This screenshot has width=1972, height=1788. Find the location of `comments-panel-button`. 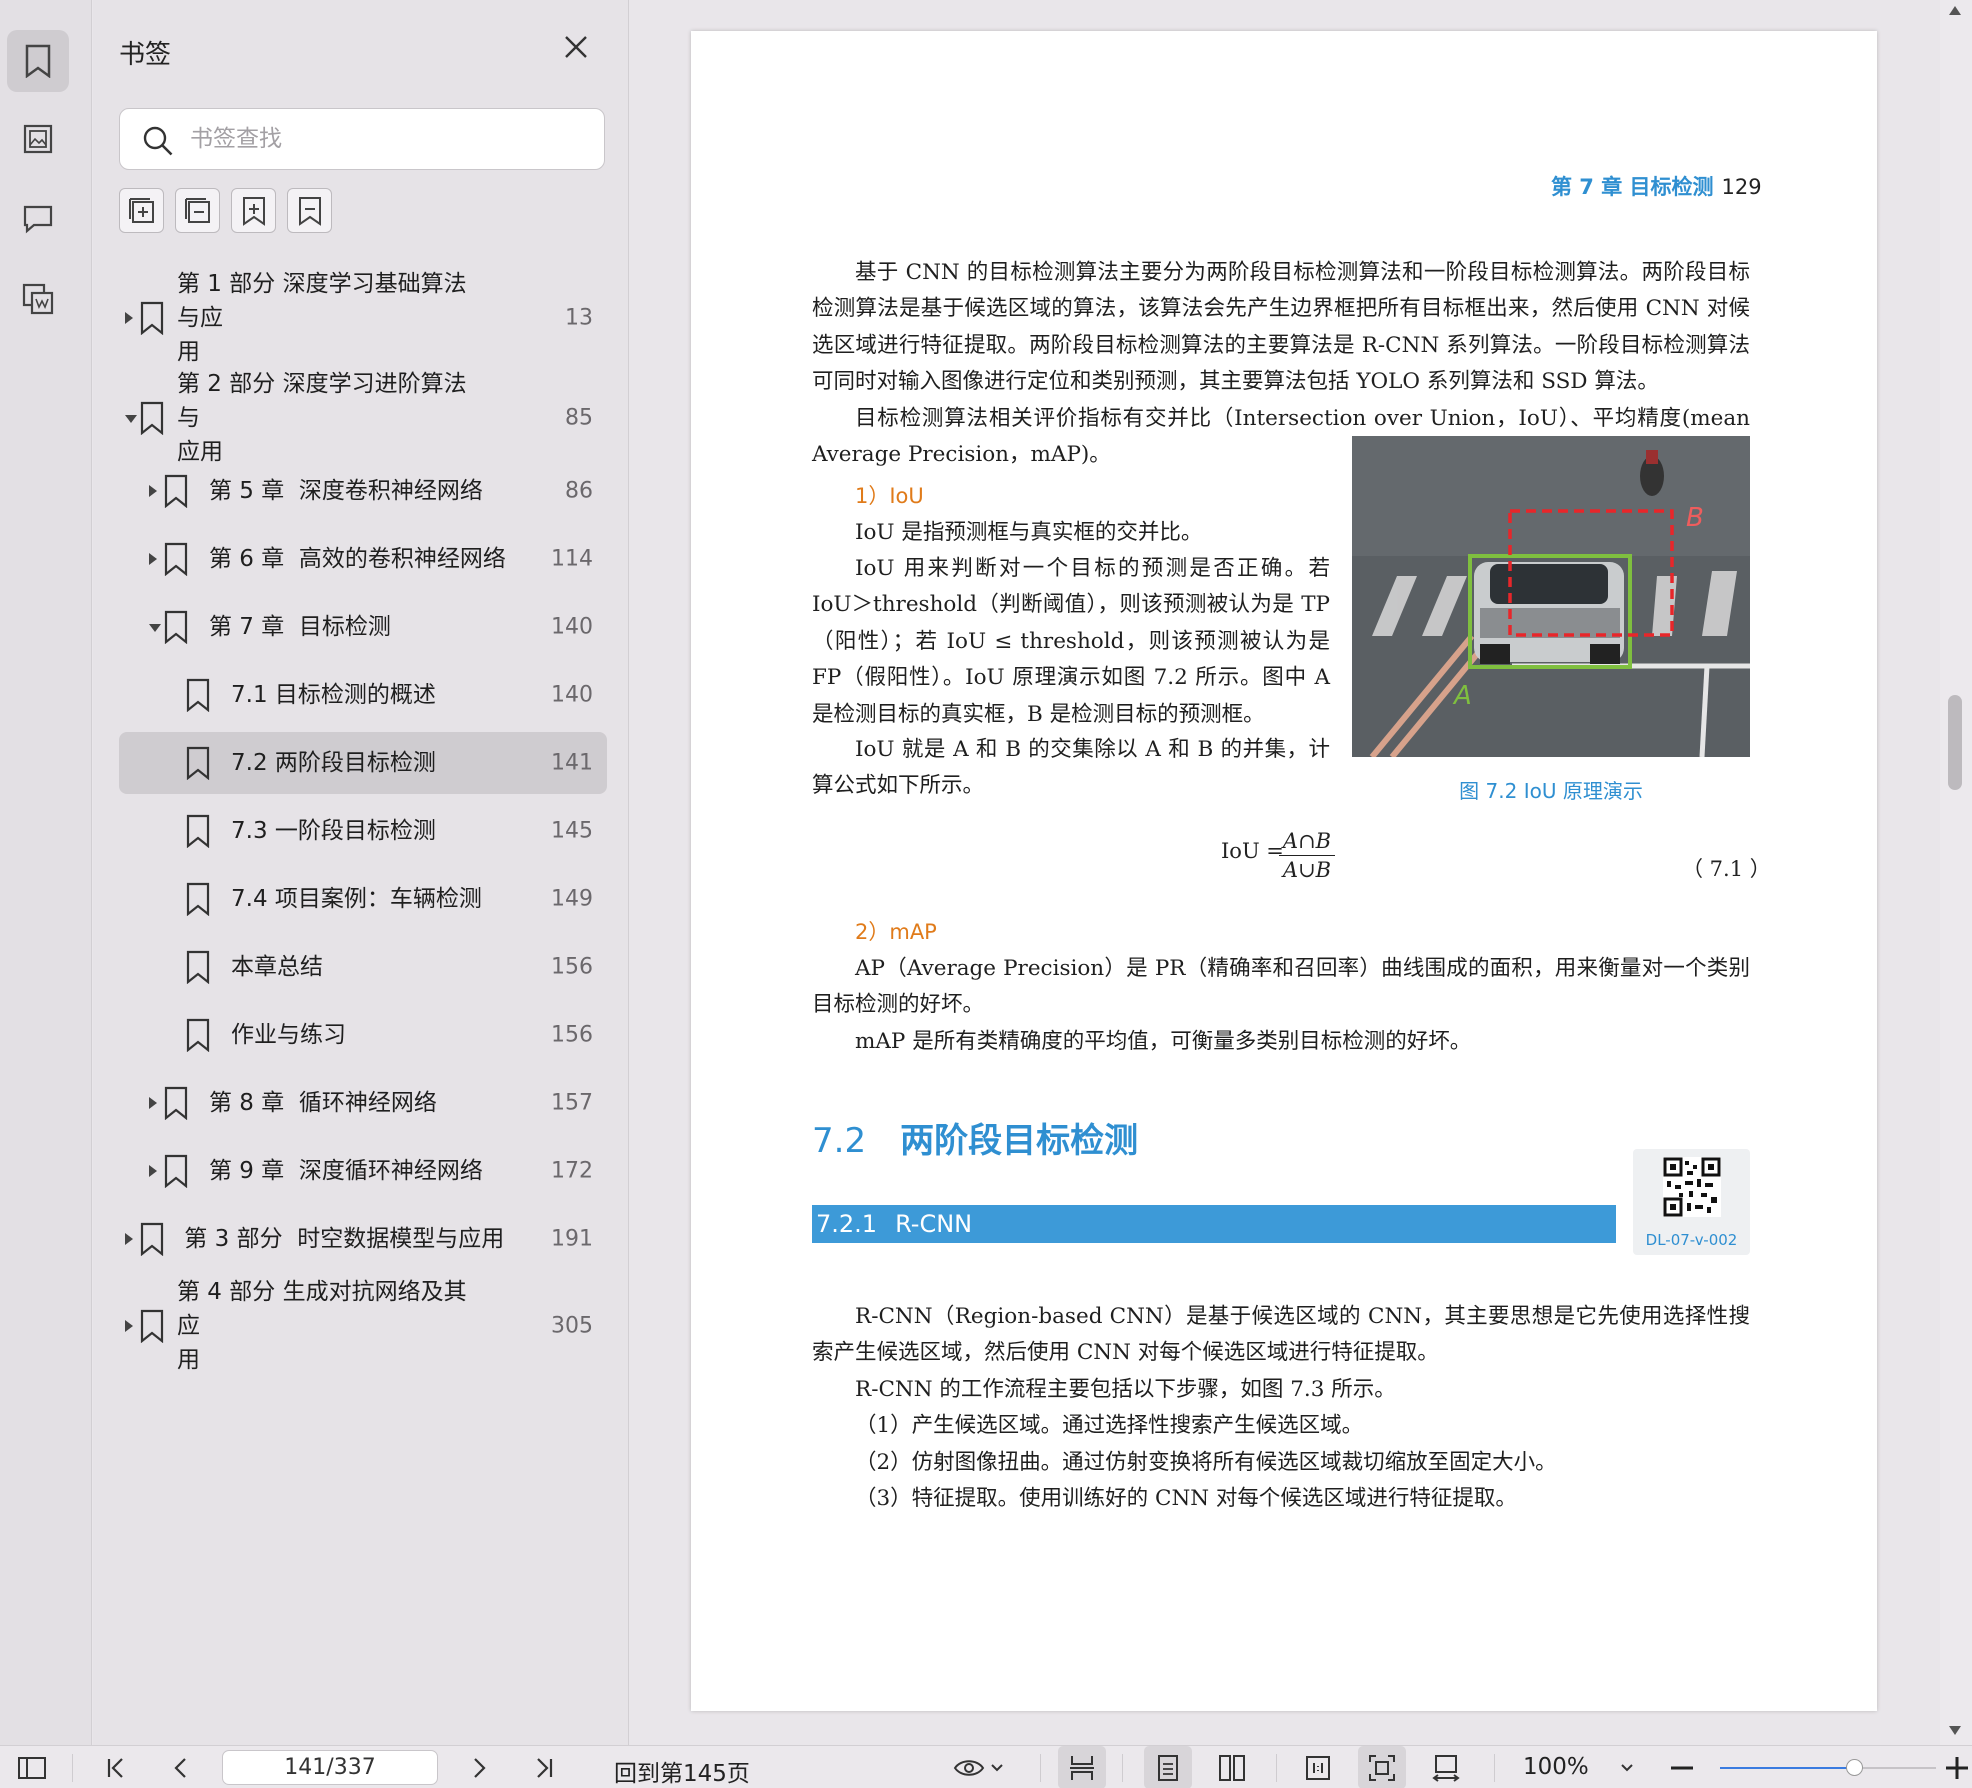

comments-panel-button is located at coordinates (38, 219).